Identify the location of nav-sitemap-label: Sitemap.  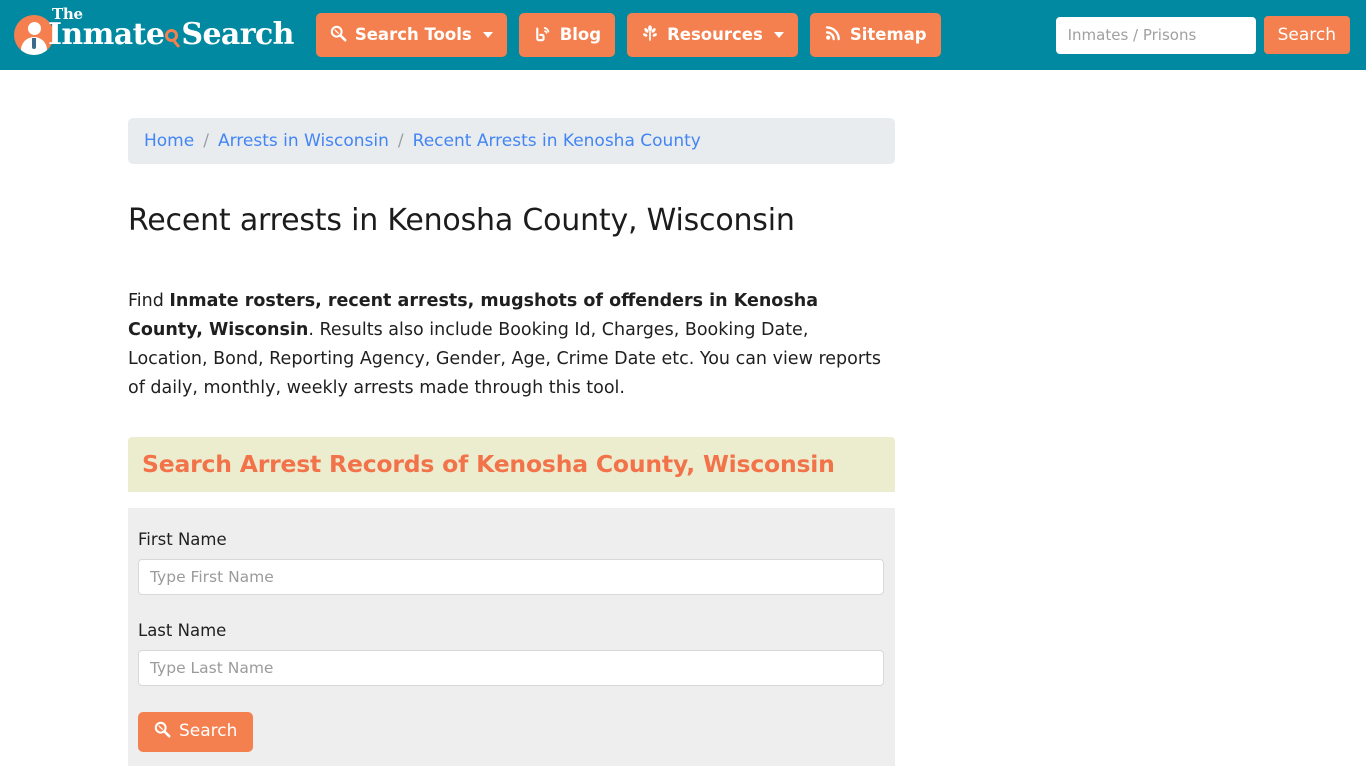
(888, 34).